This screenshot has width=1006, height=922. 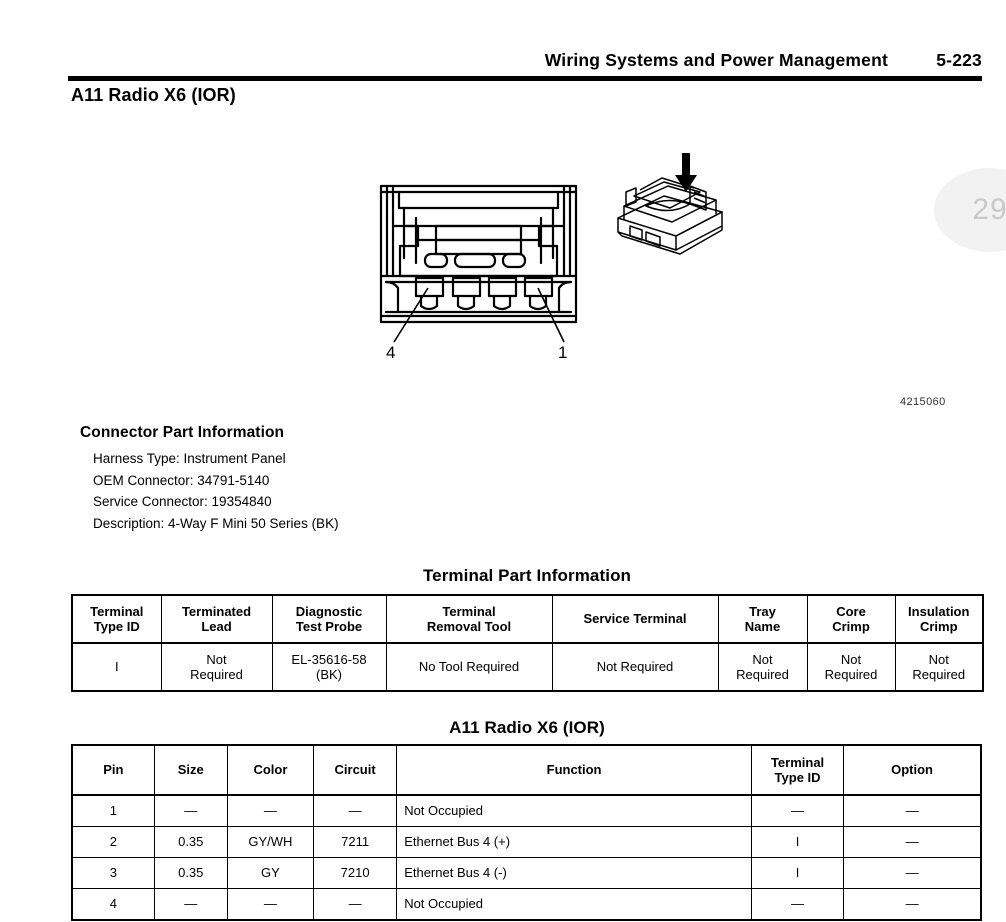 What do you see at coordinates (527, 727) in the screenshot?
I see `pin-table-title: A11 Radio X6 (IOR)` at bounding box center [527, 727].